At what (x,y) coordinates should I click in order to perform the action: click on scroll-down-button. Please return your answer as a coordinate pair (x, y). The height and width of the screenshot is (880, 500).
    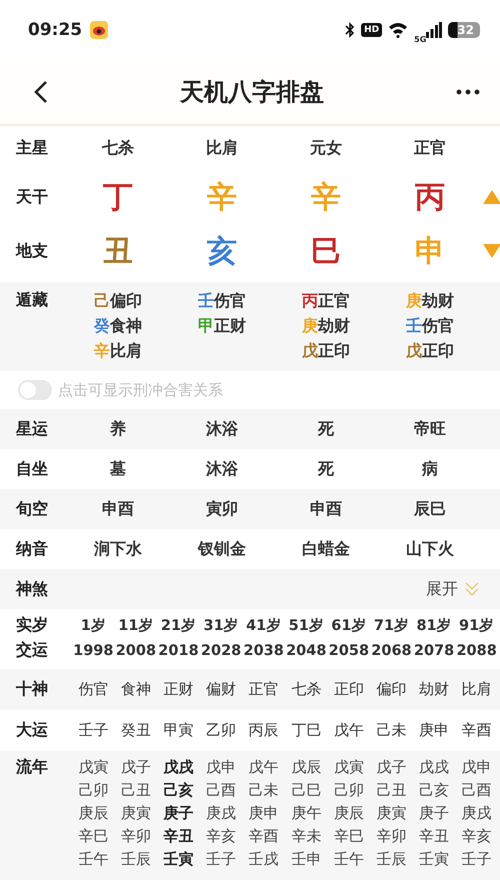
    Looking at the image, I should click on (491, 251).